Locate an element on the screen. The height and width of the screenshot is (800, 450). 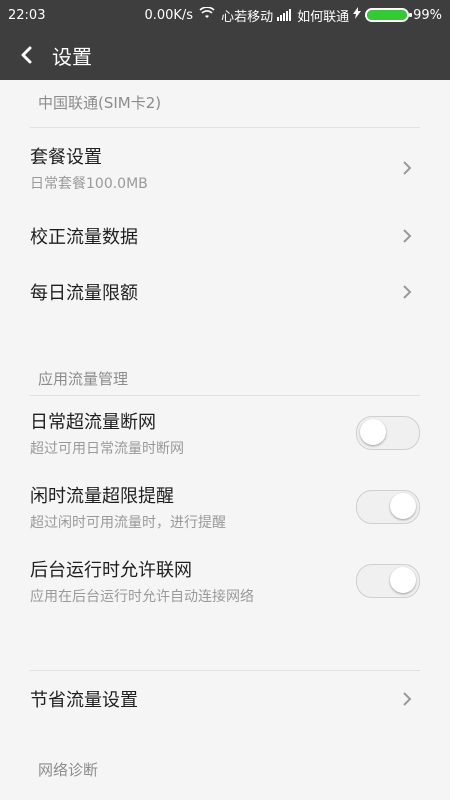
battery-fill is located at coordinates (387, 15).